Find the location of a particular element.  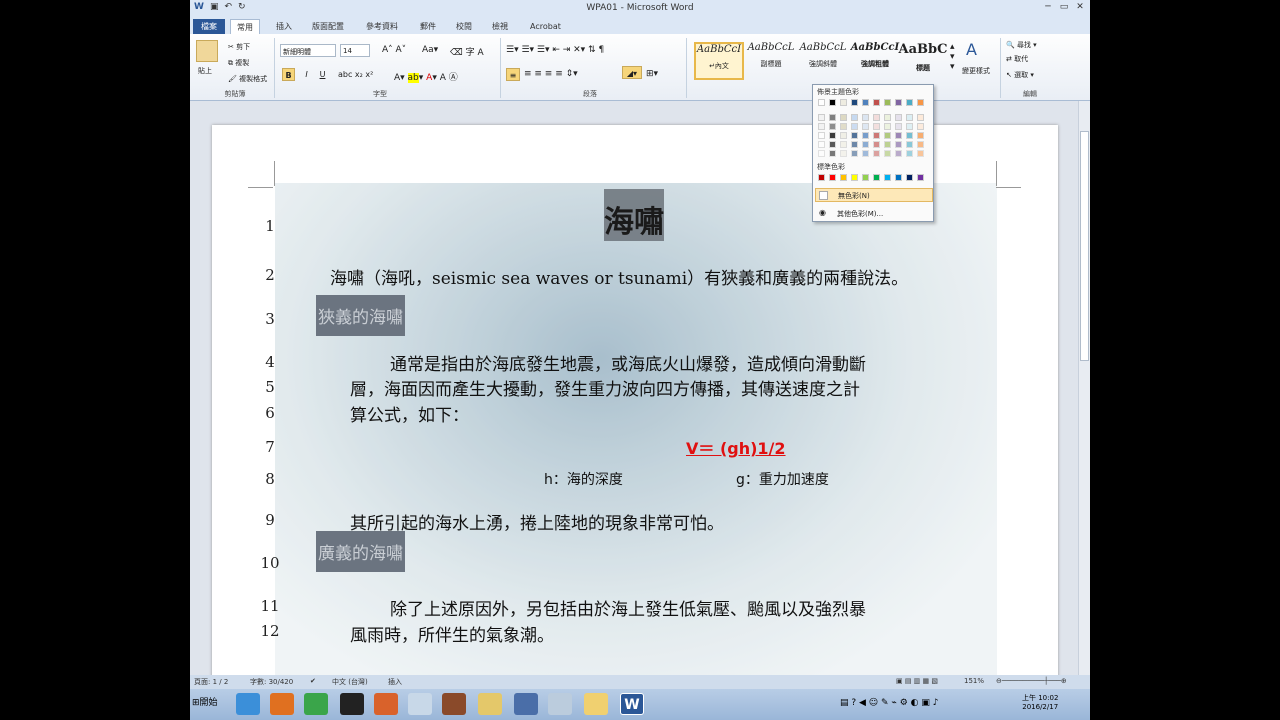

copy-button: ⧉ 複製 is located at coordinates (238, 63).